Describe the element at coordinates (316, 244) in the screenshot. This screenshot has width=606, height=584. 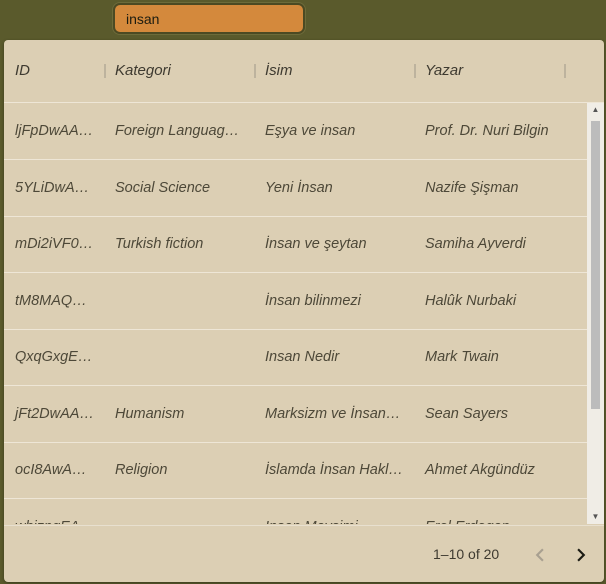
I see `cell-isim: İnsan ve şeytan` at that location.